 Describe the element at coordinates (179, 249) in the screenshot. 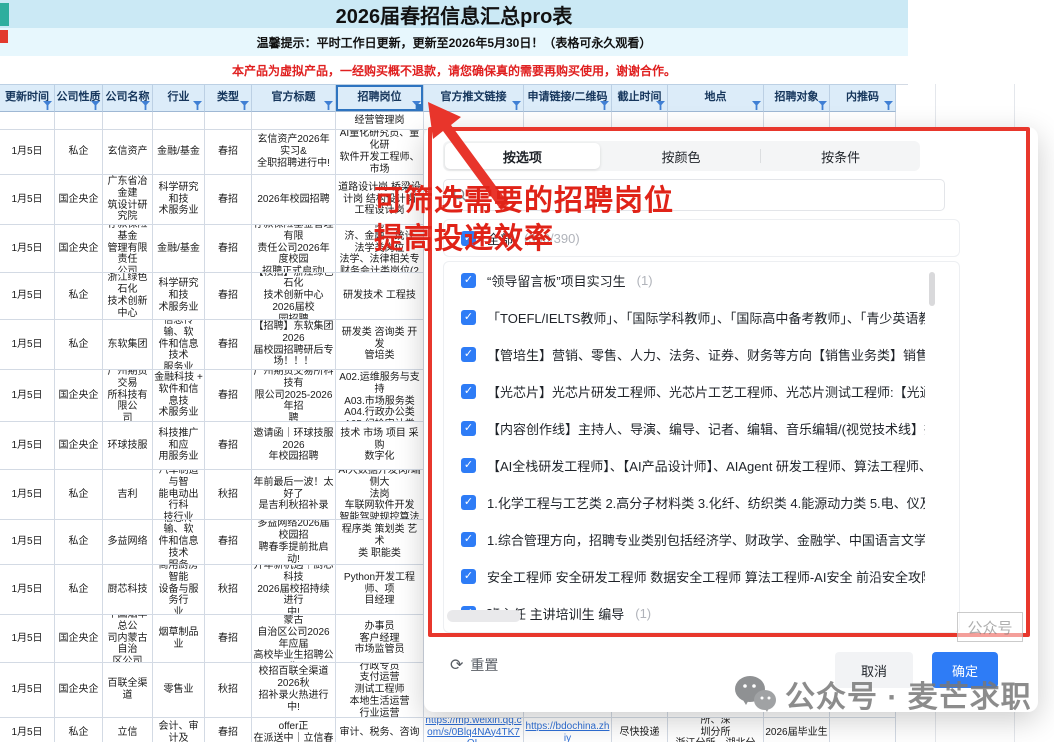

I see `table-cell: 金融/基金` at that location.